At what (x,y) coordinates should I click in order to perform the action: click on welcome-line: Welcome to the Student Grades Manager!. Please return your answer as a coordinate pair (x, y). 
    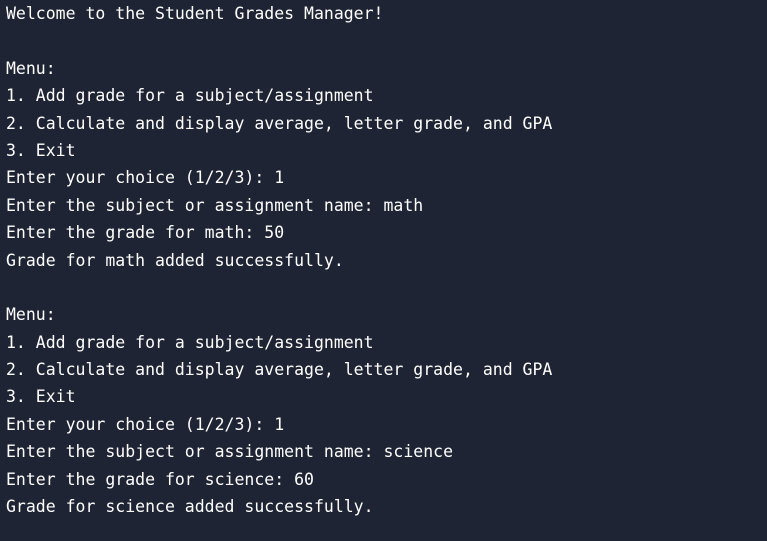
    Looking at the image, I should click on (195, 13).